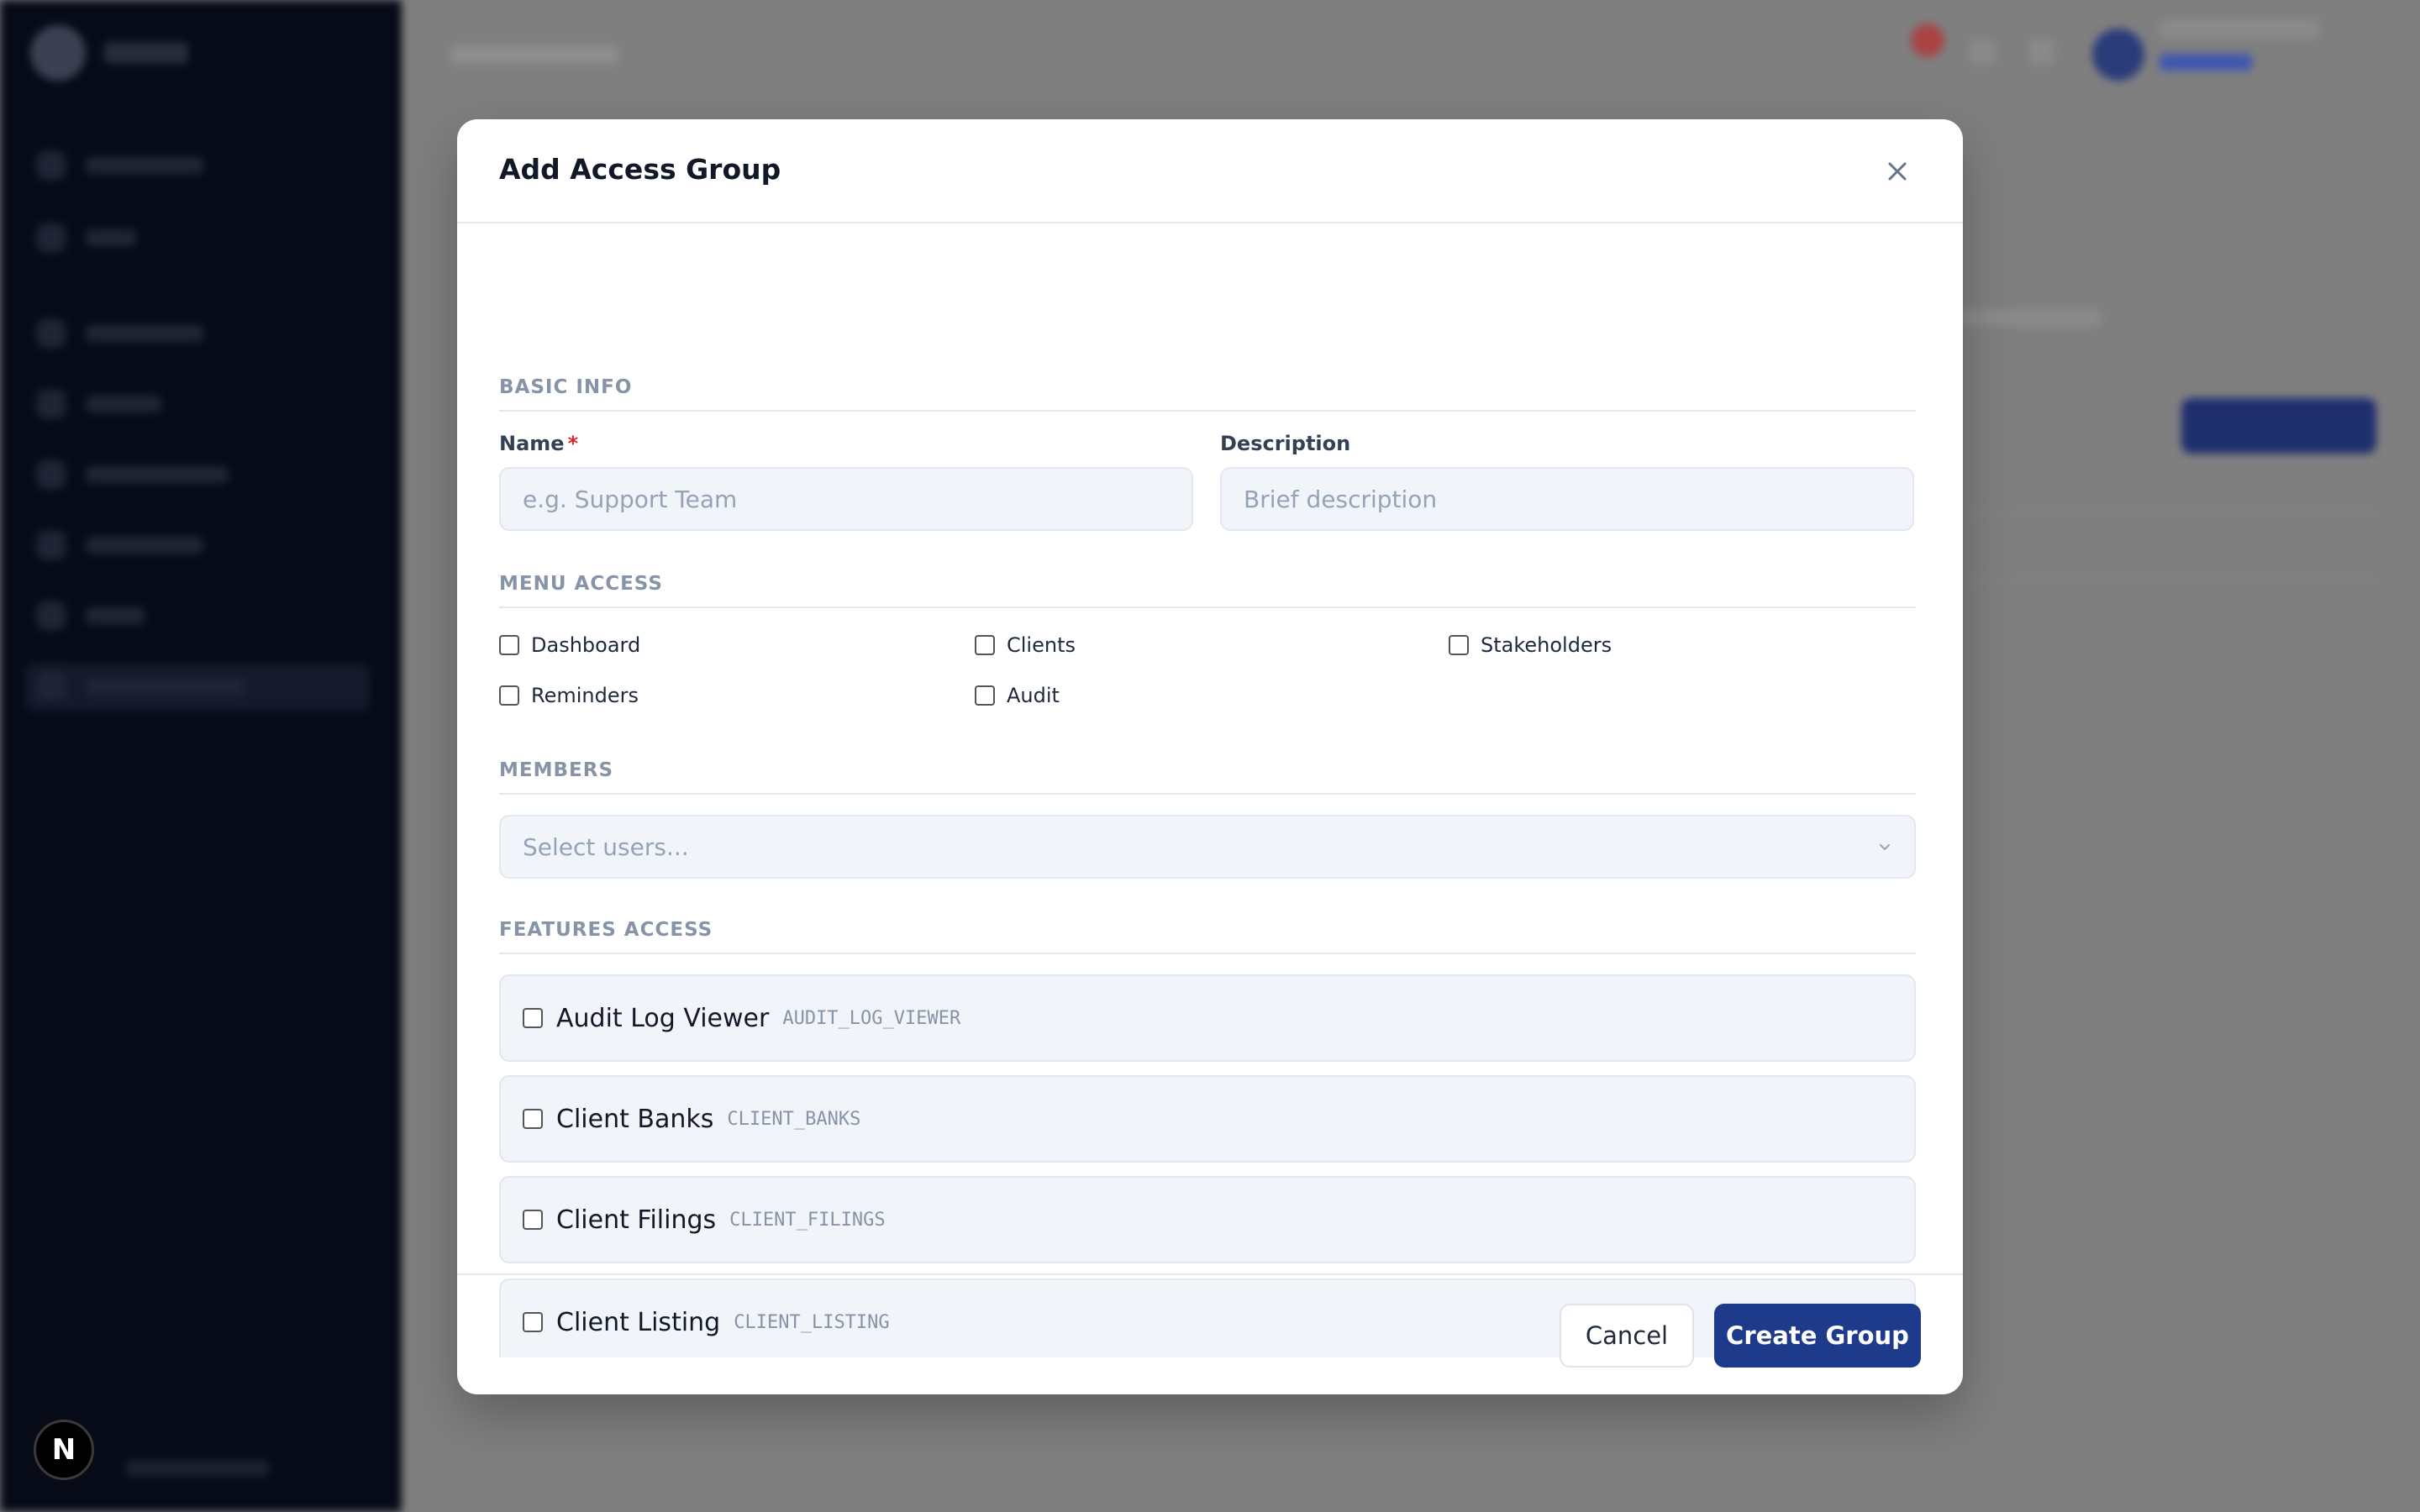 The width and height of the screenshot is (2420, 1512). I want to click on menu-checkbox-dashboard: Dashboard, so click(569, 645).